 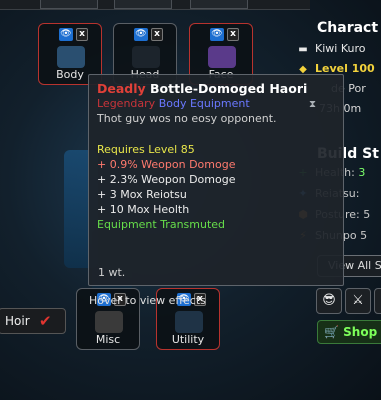 I want to click on item-bonus: + 10 Mox Heolth, so click(x=143, y=209).